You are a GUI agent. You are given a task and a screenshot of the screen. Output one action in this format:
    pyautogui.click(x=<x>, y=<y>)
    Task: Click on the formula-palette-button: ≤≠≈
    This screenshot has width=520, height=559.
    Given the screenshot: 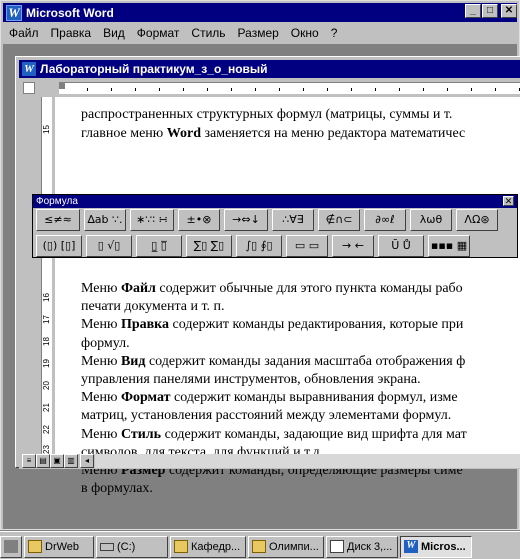 What is the action you would take?
    pyautogui.click(x=58, y=220)
    